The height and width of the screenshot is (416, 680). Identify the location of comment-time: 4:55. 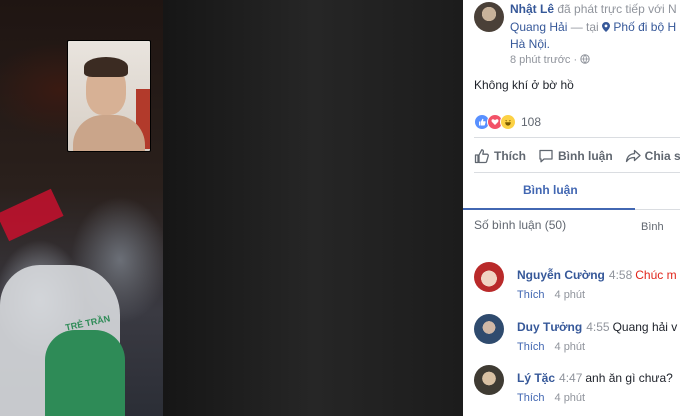
(598, 327).